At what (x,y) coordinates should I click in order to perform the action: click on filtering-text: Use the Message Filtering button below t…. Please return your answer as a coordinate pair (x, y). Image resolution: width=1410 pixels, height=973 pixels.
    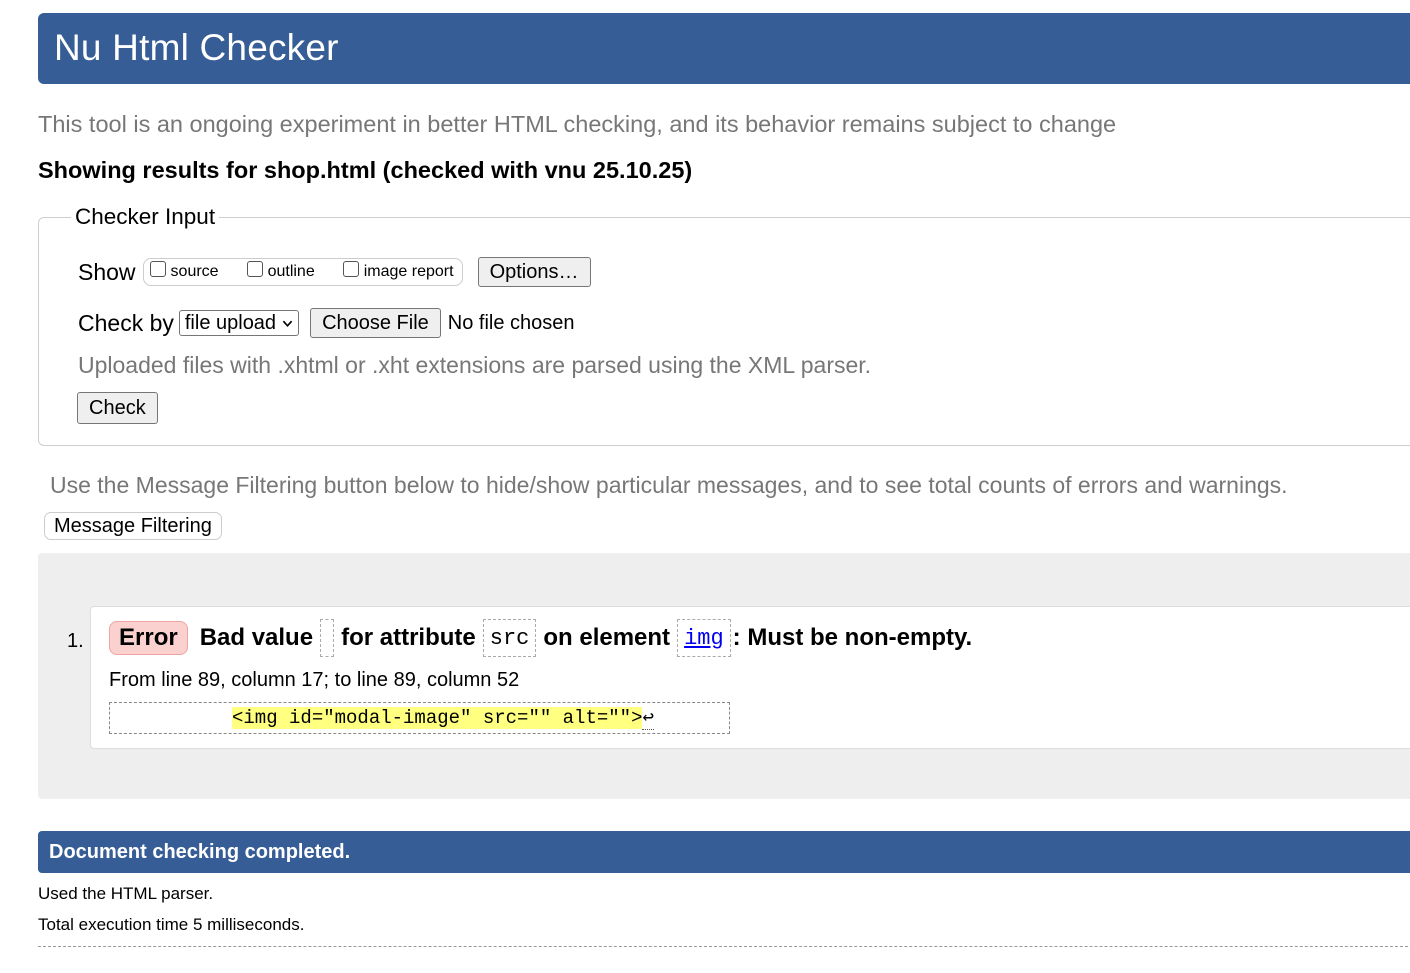
    Looking at the image, I should click on (669, 485).